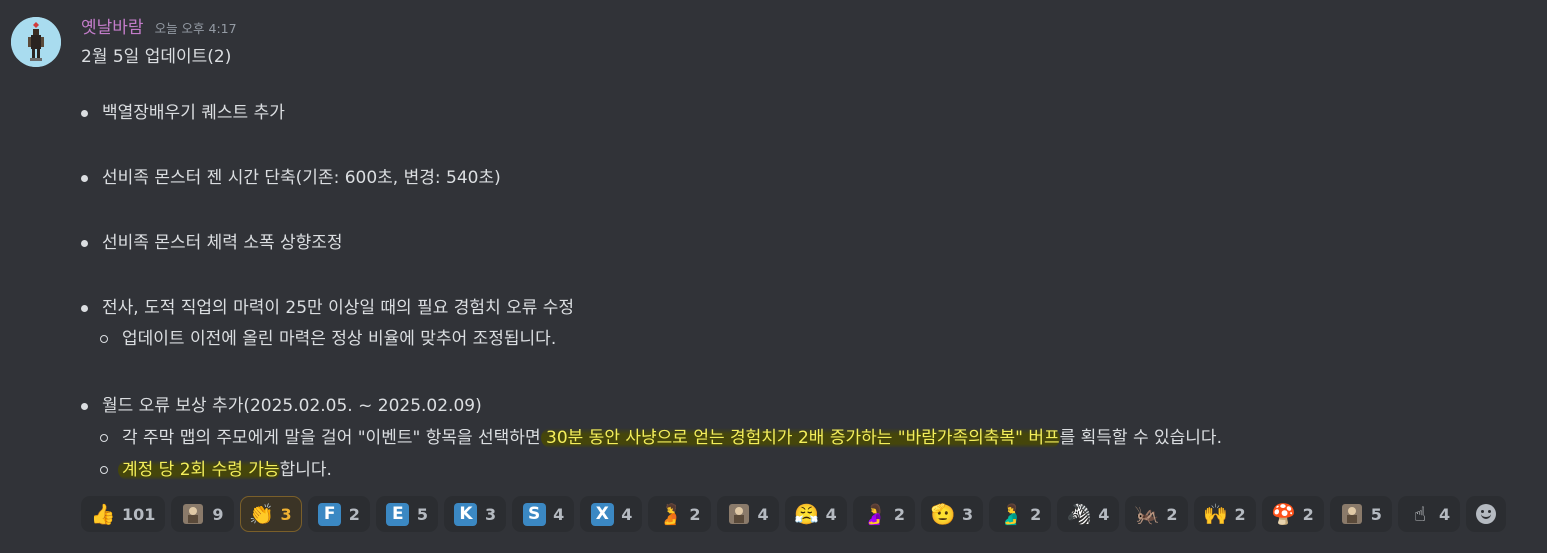 This screenshot has height=553, width=1547. I want to click on timestamp: 오늘 오후 4:17, so click(196, 27).